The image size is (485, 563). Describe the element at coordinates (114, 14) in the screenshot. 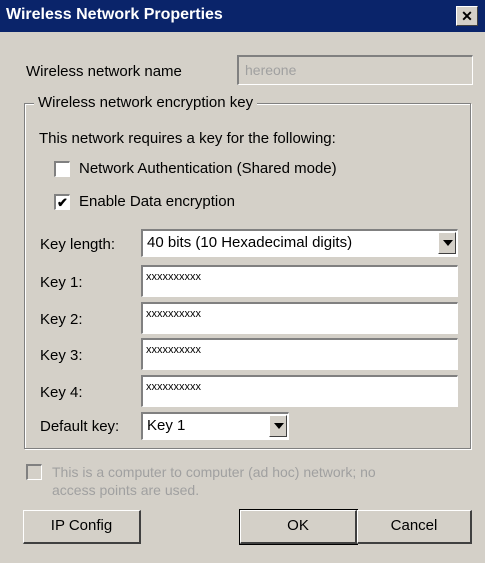

I see `window-title: Wireless Network Properties` at that location.